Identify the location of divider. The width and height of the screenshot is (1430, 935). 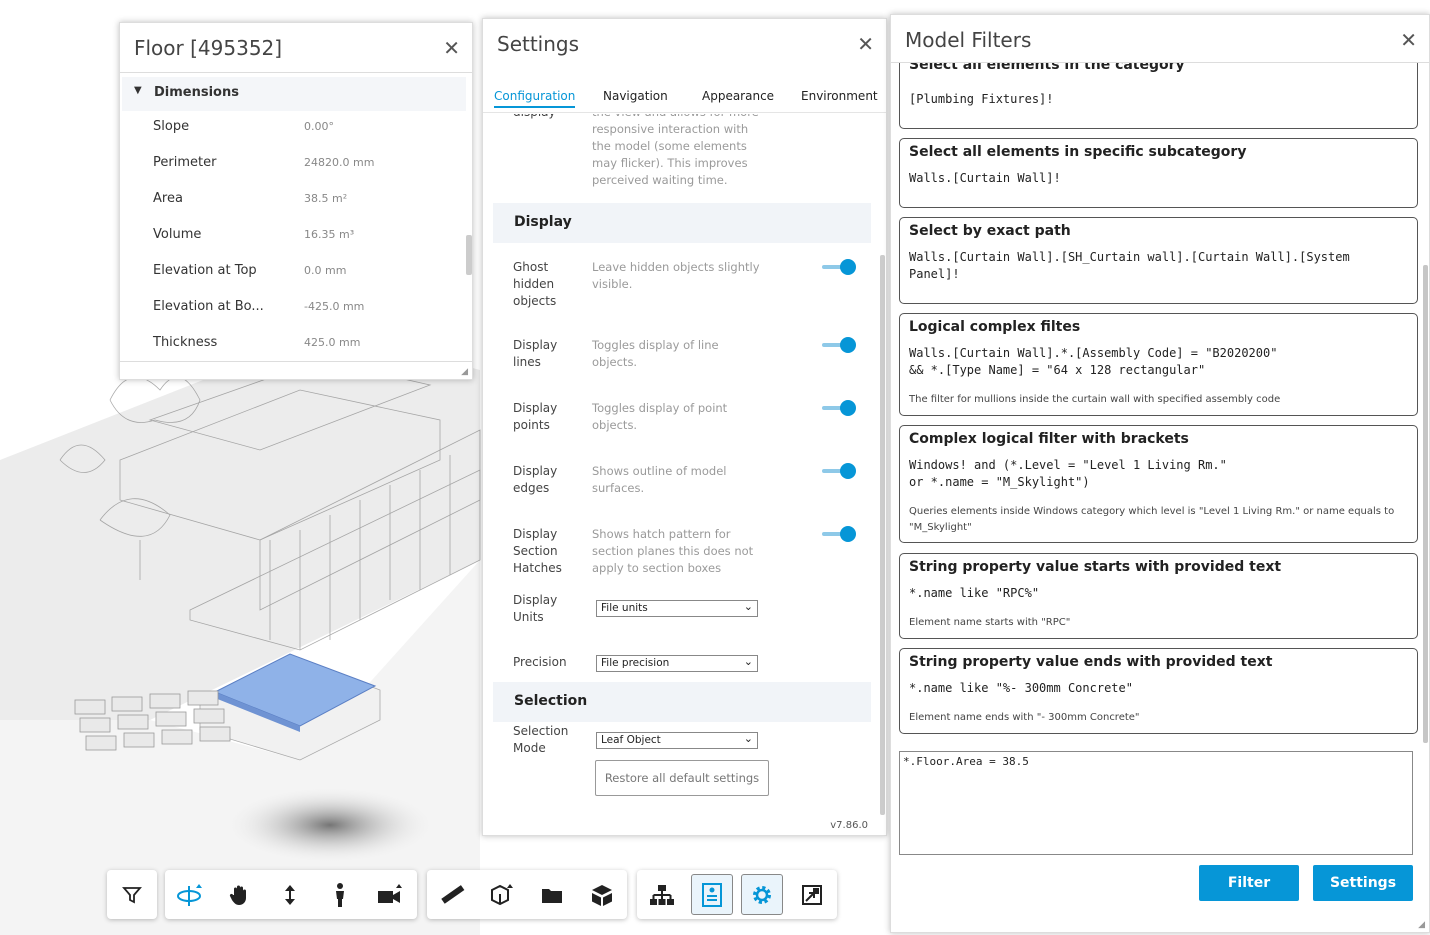
(296, 361).